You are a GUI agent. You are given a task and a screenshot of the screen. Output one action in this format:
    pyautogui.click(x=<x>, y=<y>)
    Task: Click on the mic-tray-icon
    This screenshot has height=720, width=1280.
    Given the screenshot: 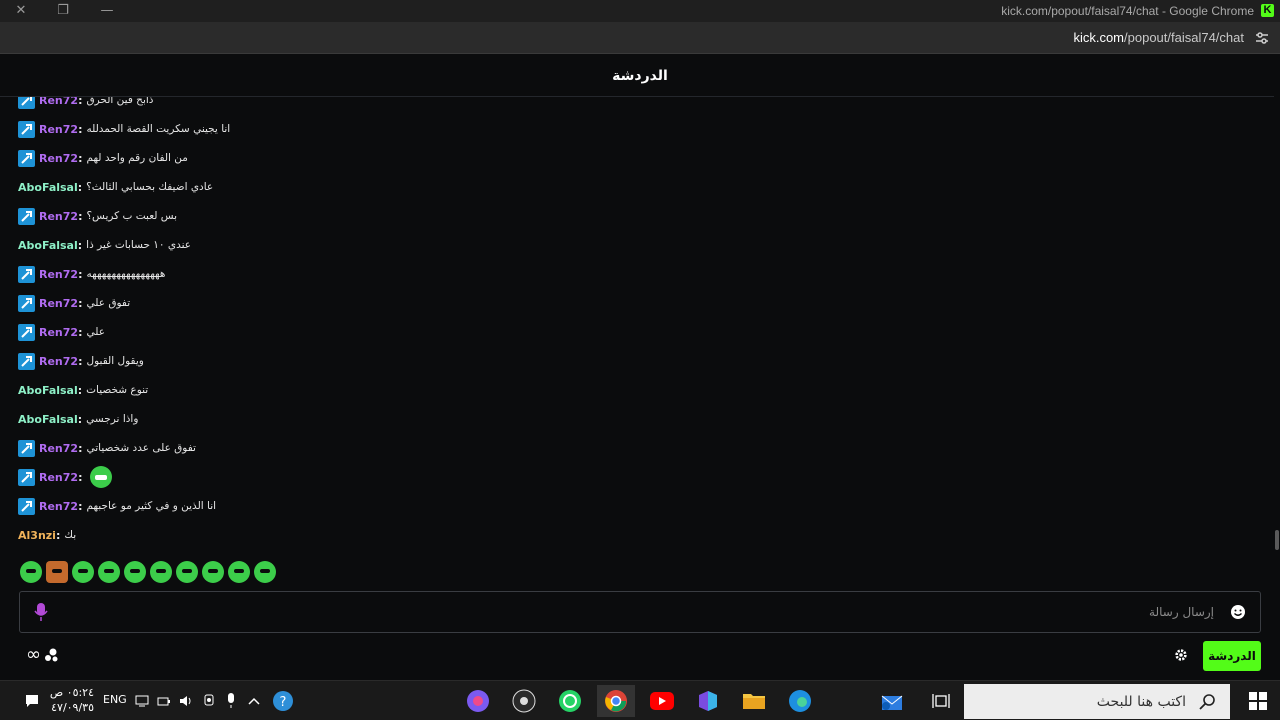 What is the action you would take?
    pyautogui.click(x=231, y=701)
    